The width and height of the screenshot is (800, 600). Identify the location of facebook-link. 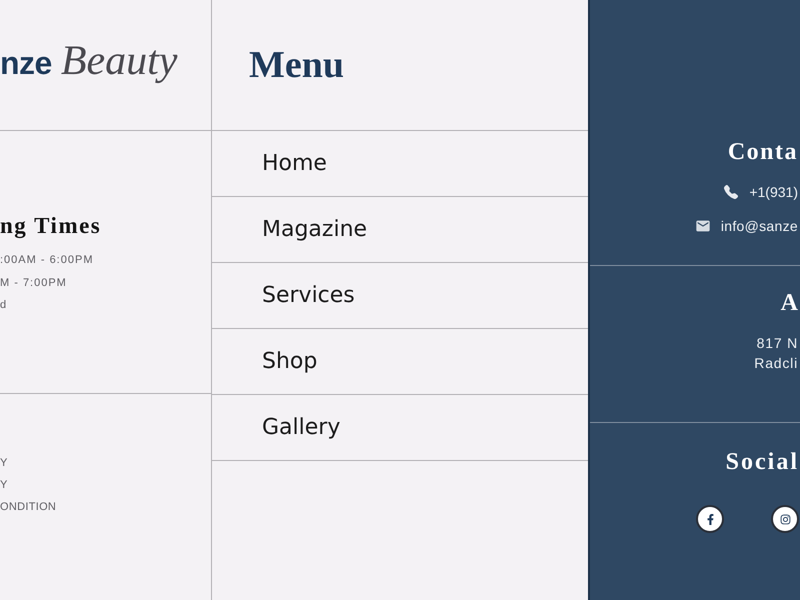
(710, 519).